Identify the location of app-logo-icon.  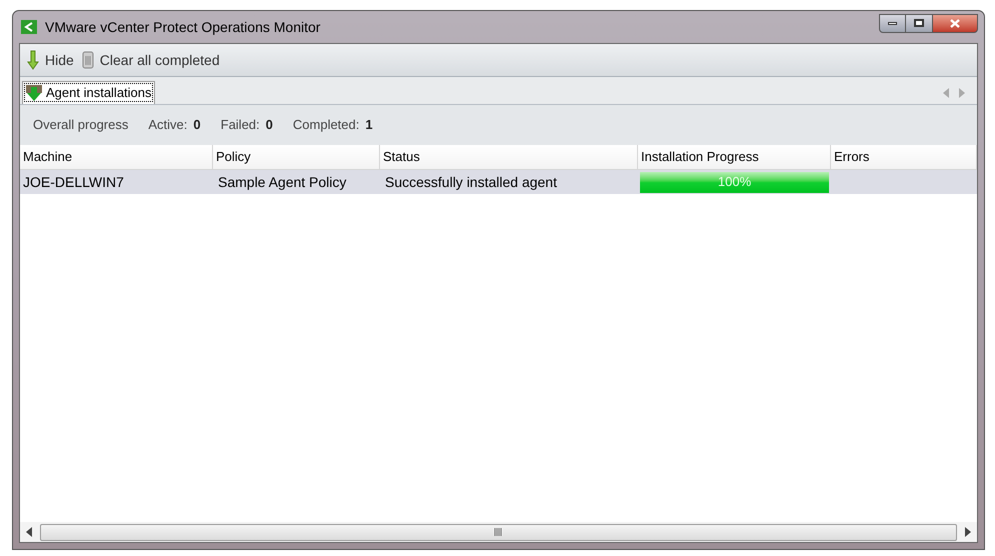
(29, 27).